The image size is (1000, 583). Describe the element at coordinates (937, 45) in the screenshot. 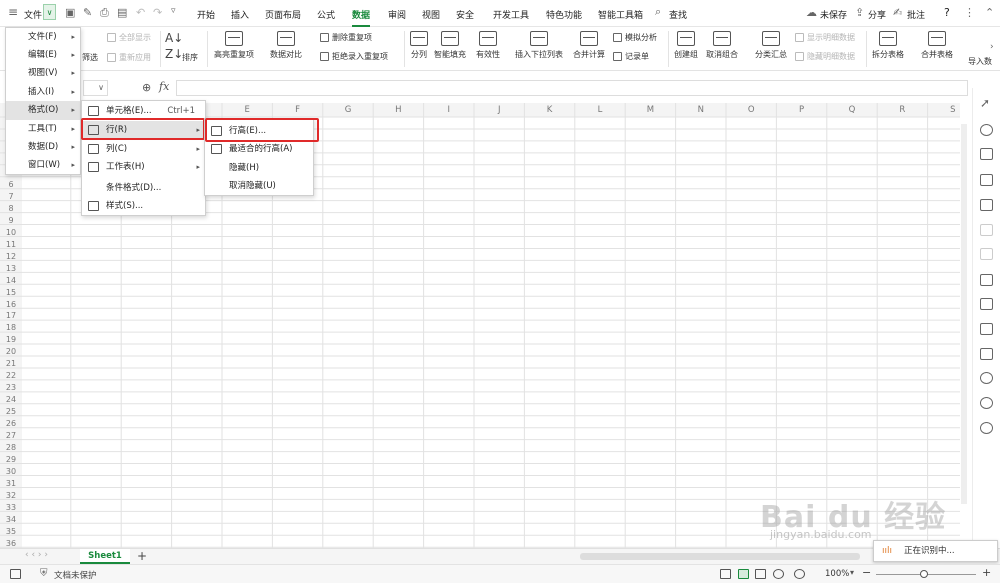

I see `merge-table-button: 合并表格` at that location.